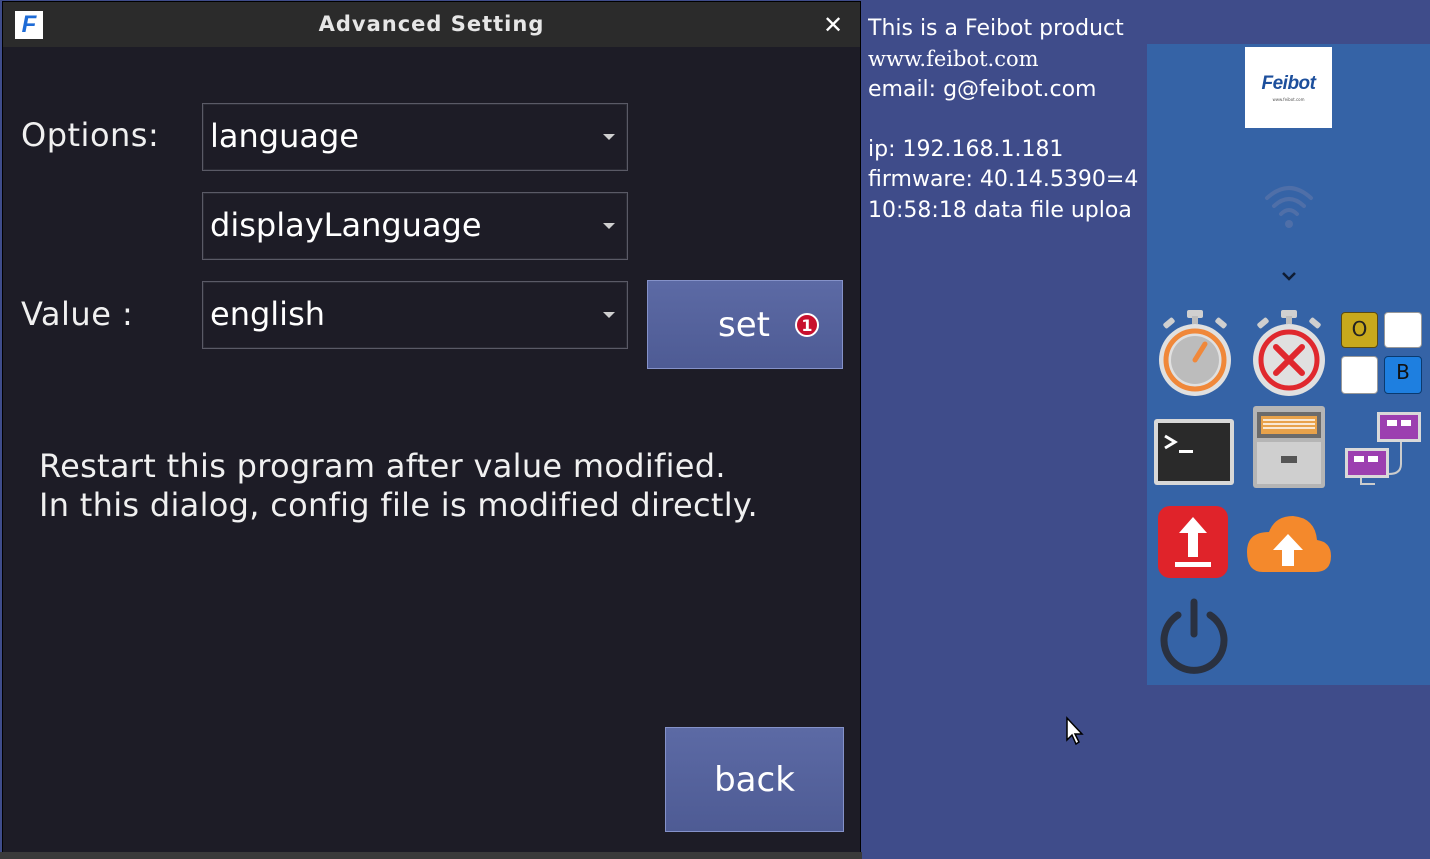 The width and height of the screenshot is (1430, 859). What do you see at coordinates (1289, 447) in the screenshot?
I see `file-cabinet-icon` at bounding box center [1289, 447].